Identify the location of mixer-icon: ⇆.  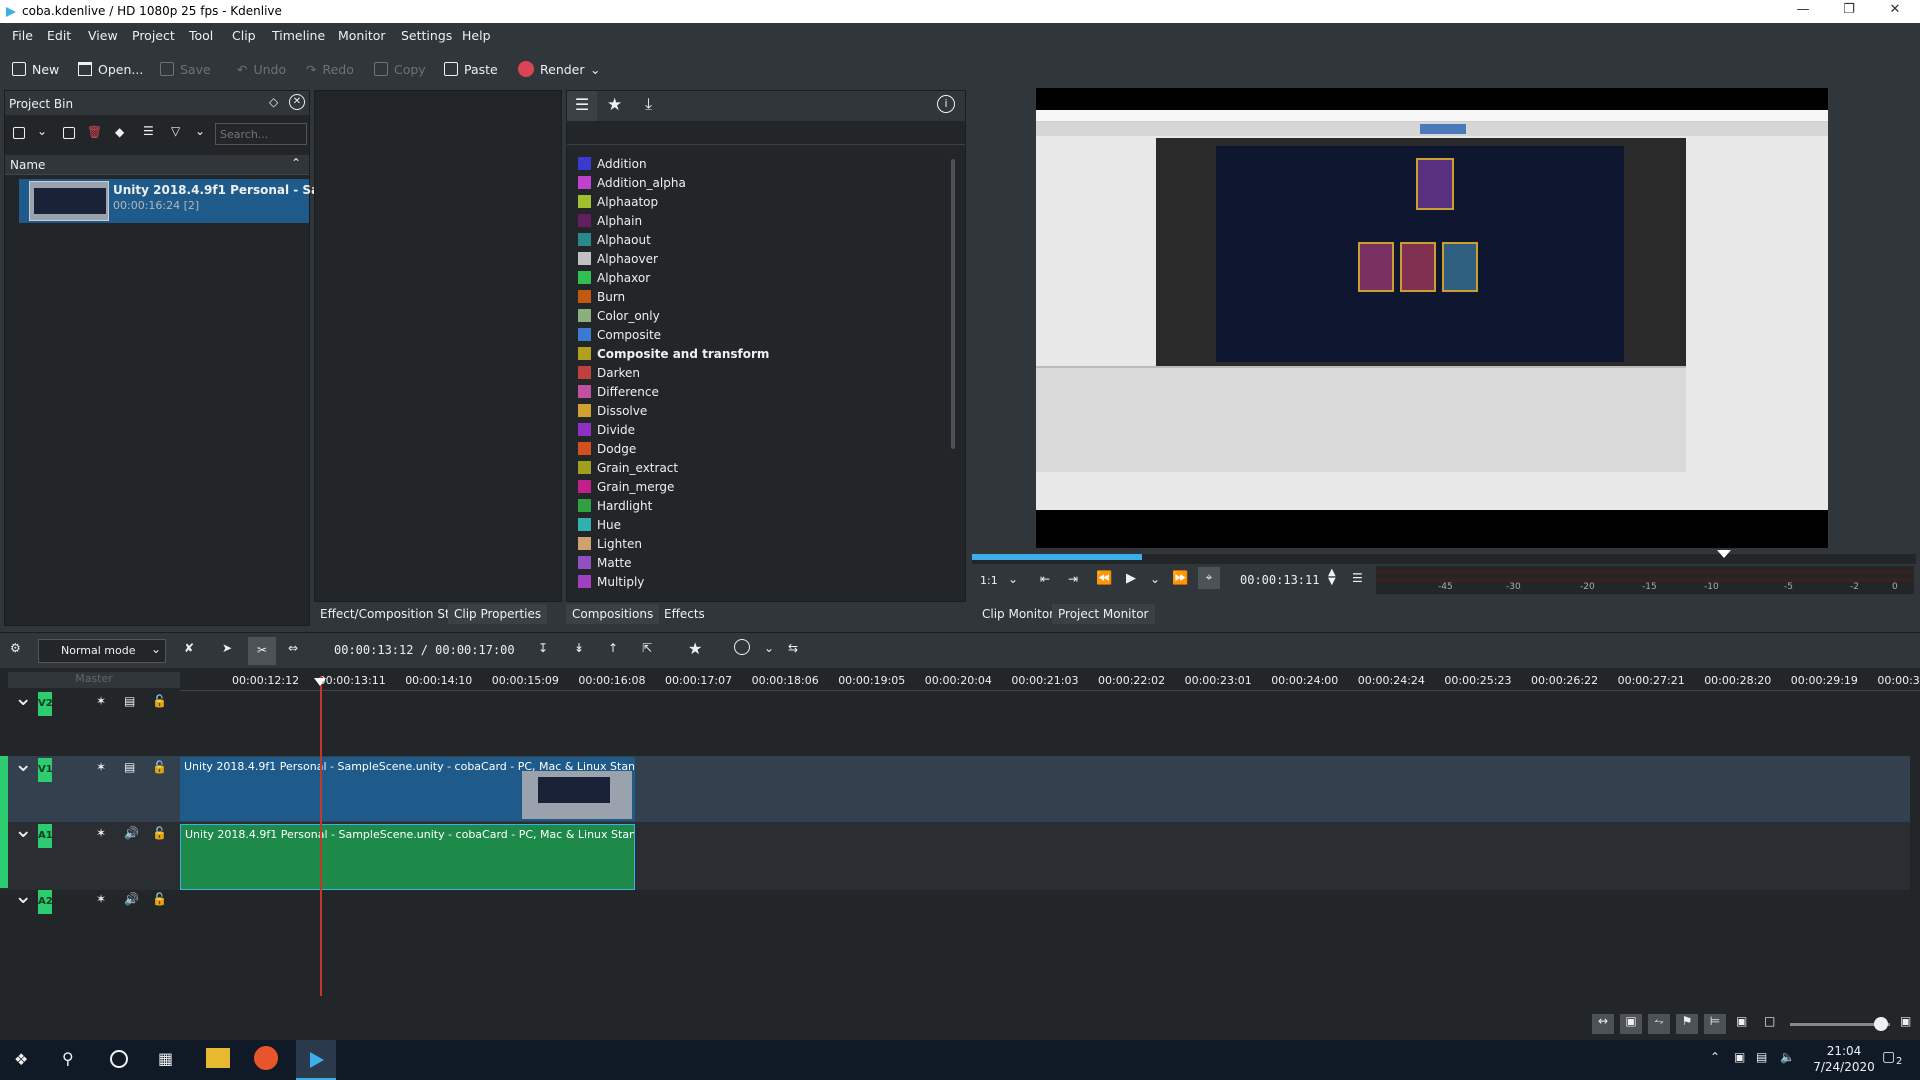
(793, 648).